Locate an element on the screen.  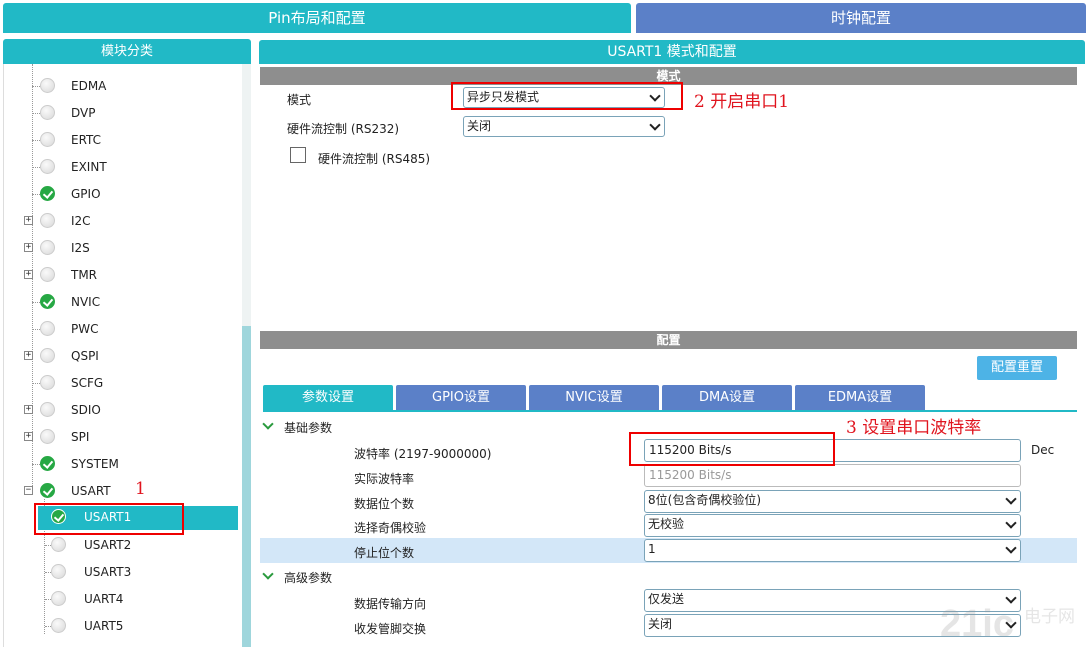
annotation-3: 3 设置串口波特率 is located at coordinates (914, 428).